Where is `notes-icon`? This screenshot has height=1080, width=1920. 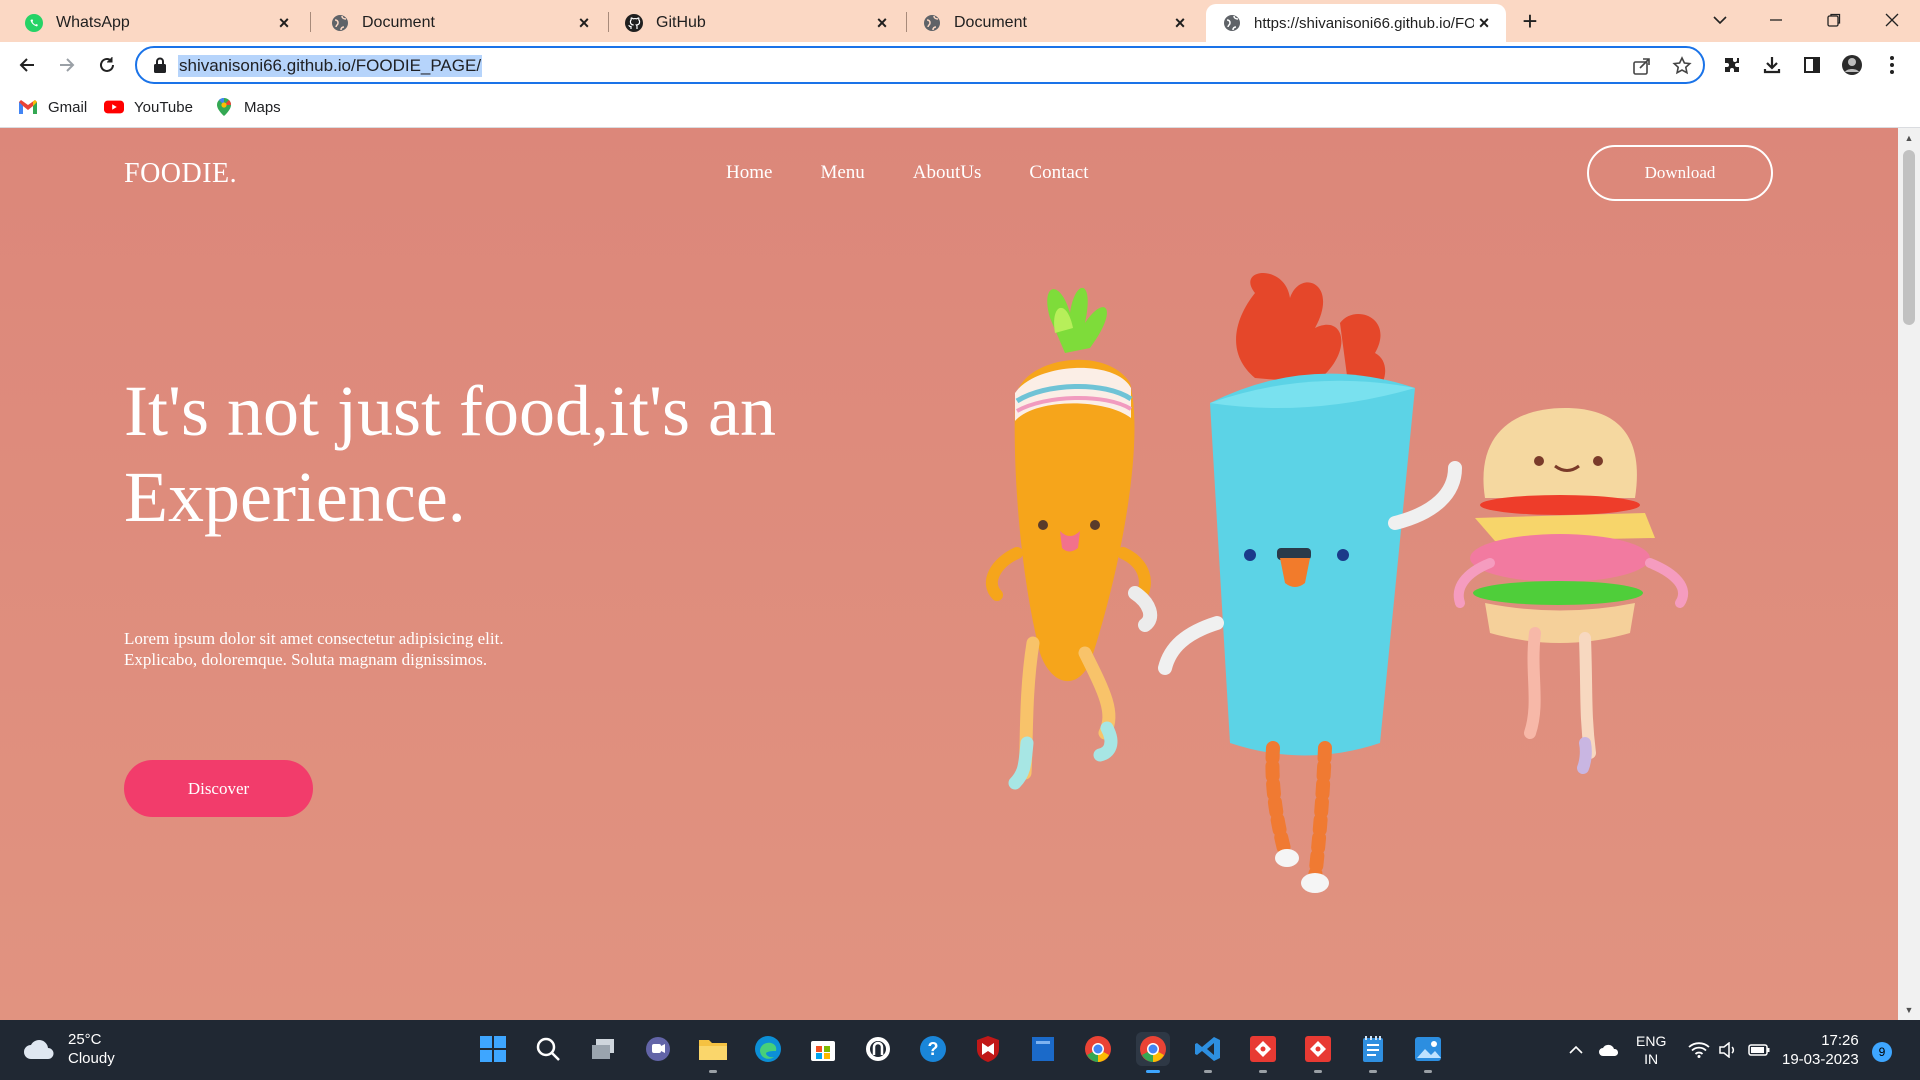 notes-icon is located at coordinates (1043, 1049).